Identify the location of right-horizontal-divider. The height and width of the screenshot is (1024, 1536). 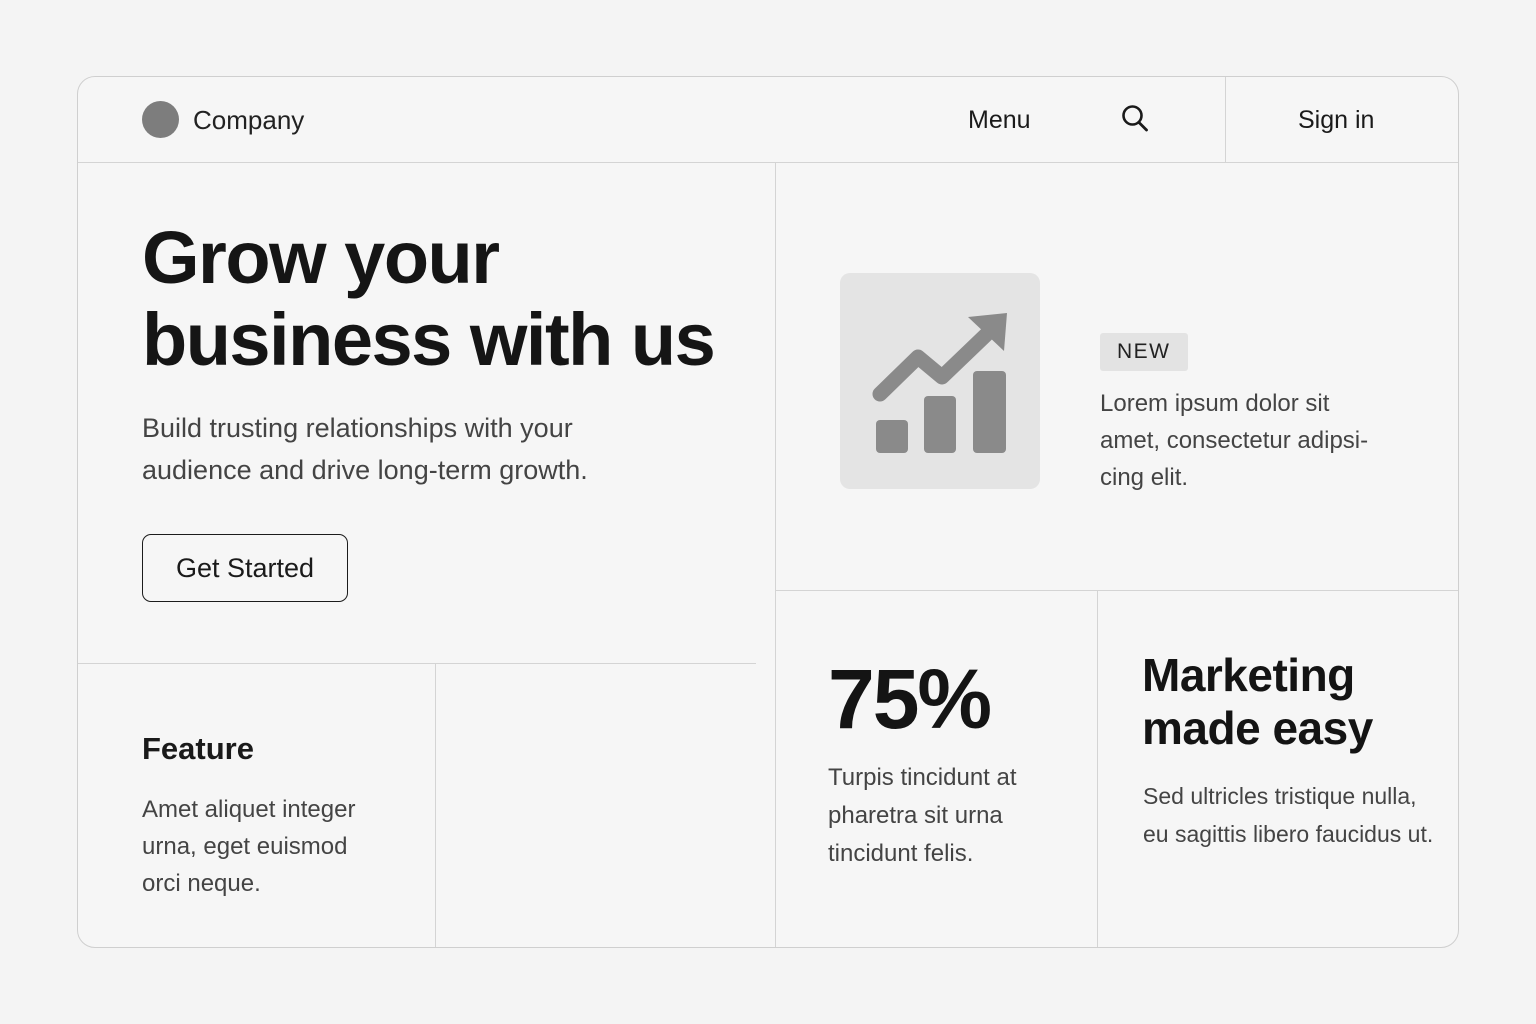
(1116, 590).